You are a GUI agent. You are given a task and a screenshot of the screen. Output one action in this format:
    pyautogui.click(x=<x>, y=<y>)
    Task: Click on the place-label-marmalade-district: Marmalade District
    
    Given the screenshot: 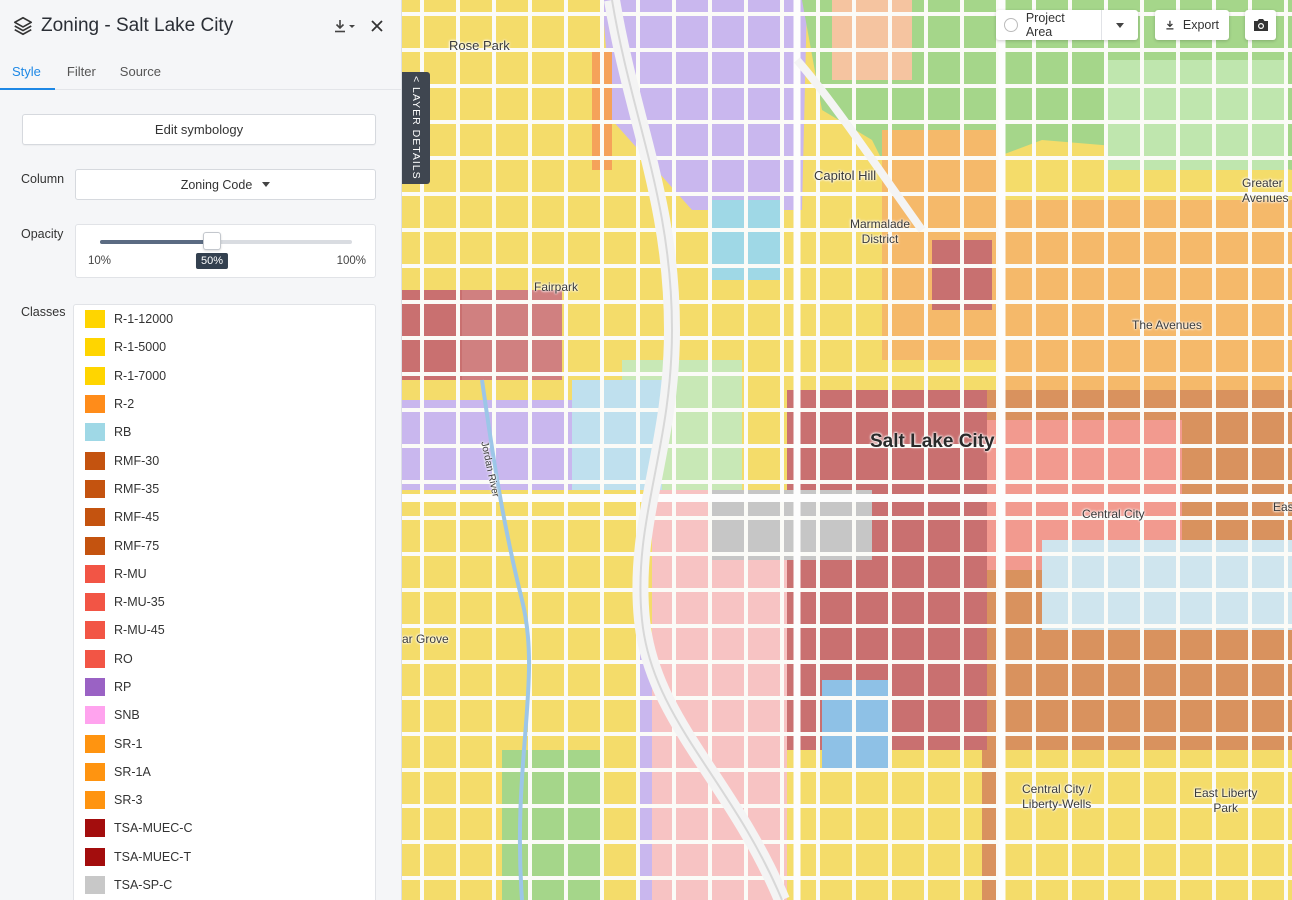 What is the action you would take?
    pyautogui.click(x=880, y=231)
    